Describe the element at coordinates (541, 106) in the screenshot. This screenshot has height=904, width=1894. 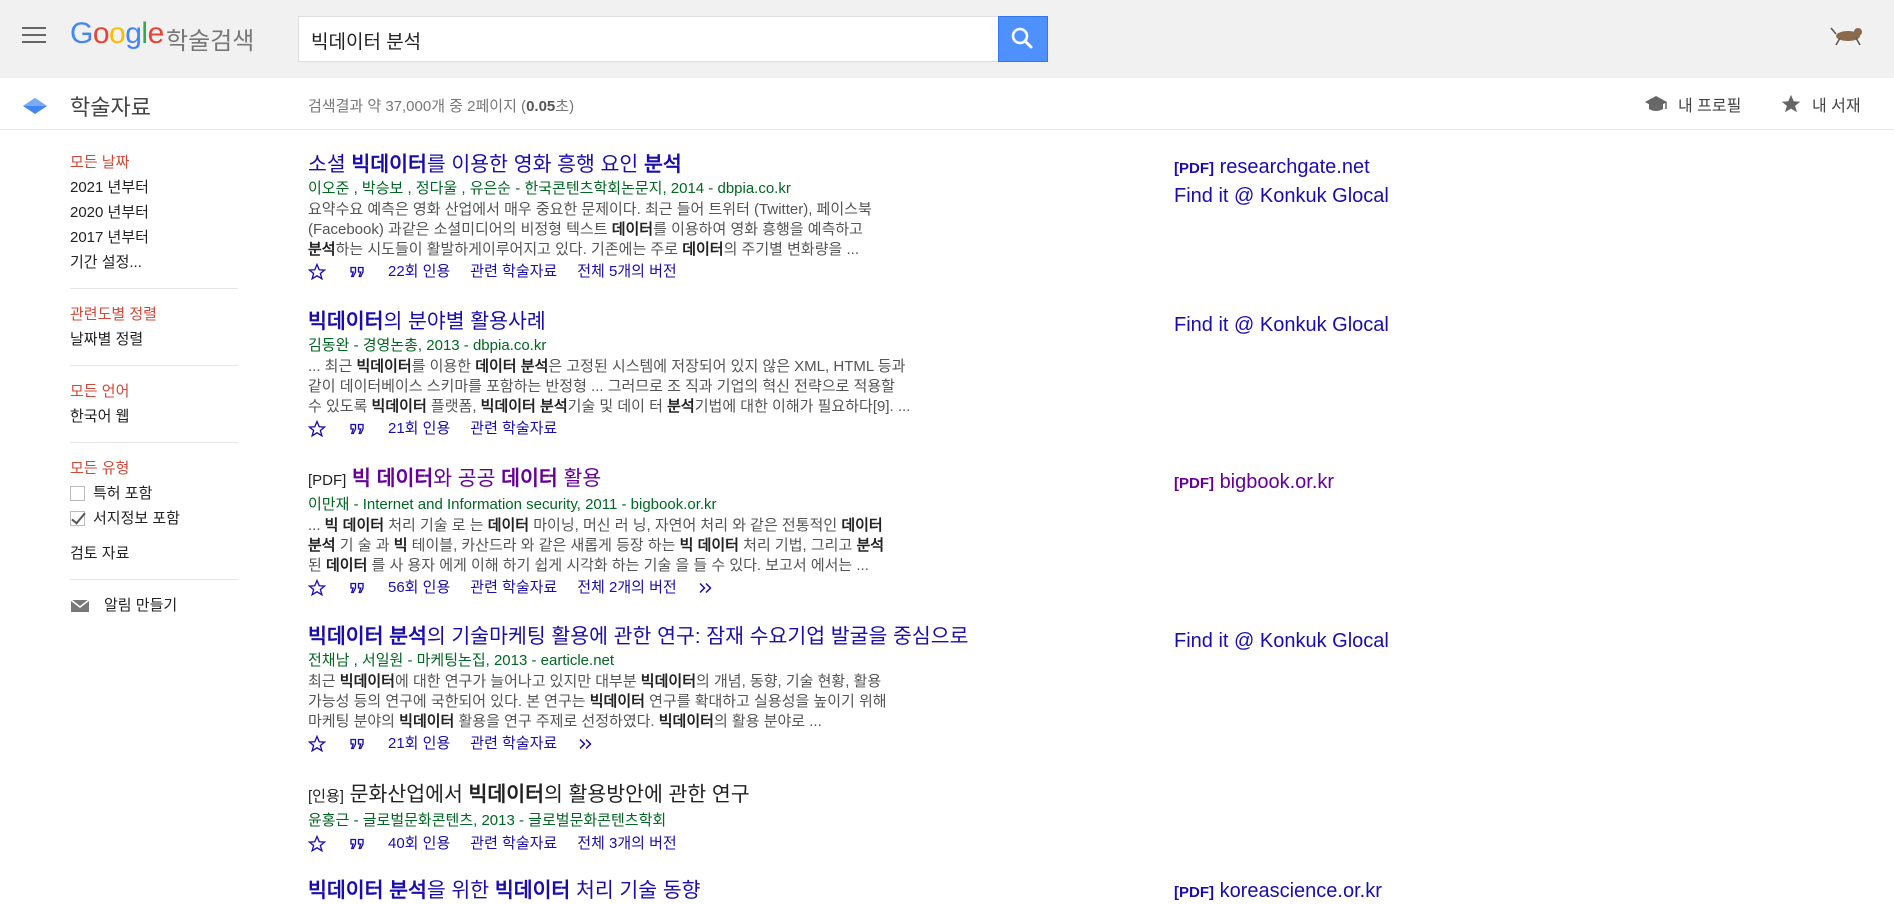
I see `result-time: 0.05` at that location.